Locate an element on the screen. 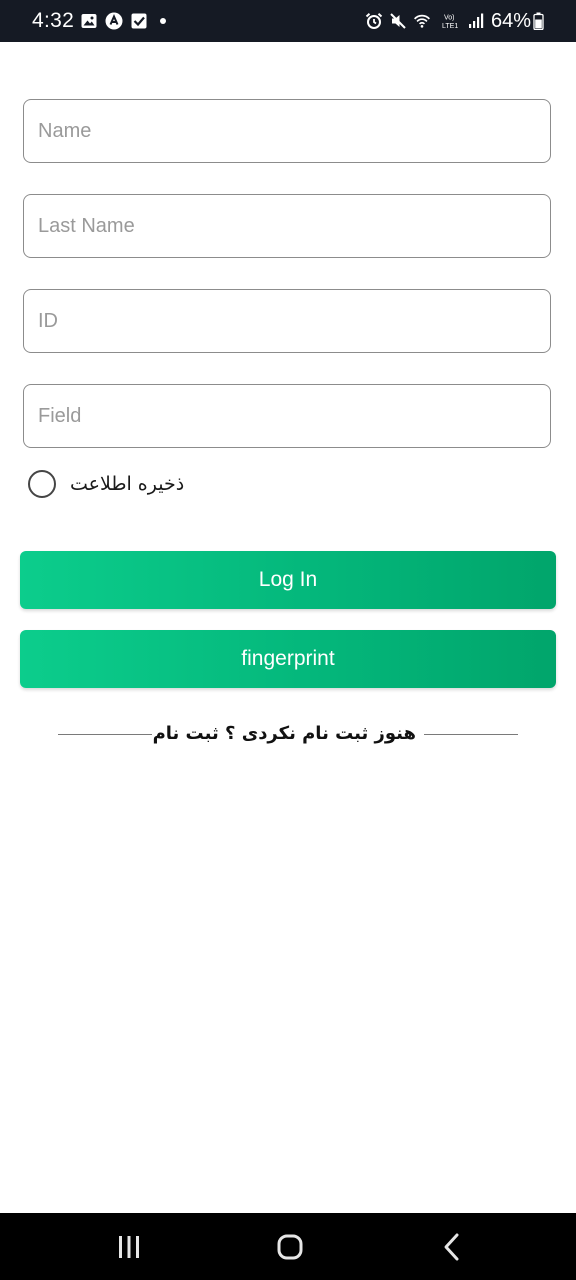 This screenshot has width=576, height=1280. back-icon is located at coordinates (452, 1247).